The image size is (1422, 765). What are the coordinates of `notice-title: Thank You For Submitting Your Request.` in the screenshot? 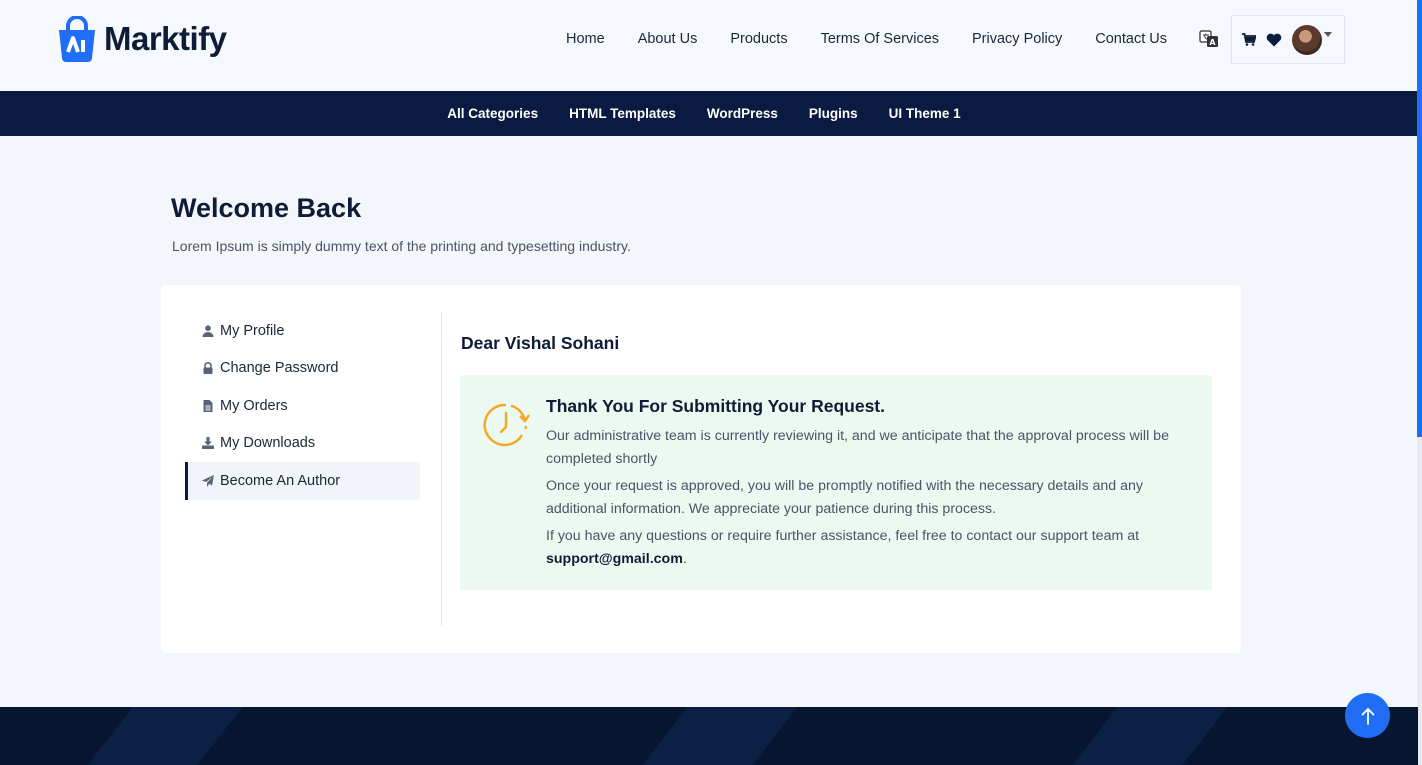 It's located at (715, 406).